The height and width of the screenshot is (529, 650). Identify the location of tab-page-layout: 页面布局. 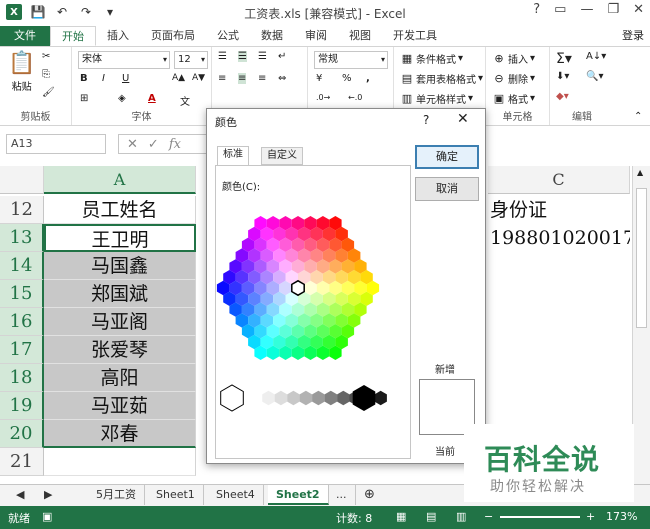
(173, 36).